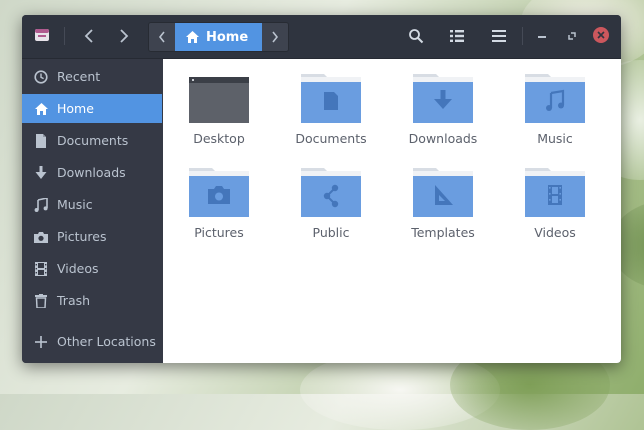 The image size is (644, 430). Describe the element at coordinates (331, 98) in the screenshot. I see `documents-folder-icon` at that location.